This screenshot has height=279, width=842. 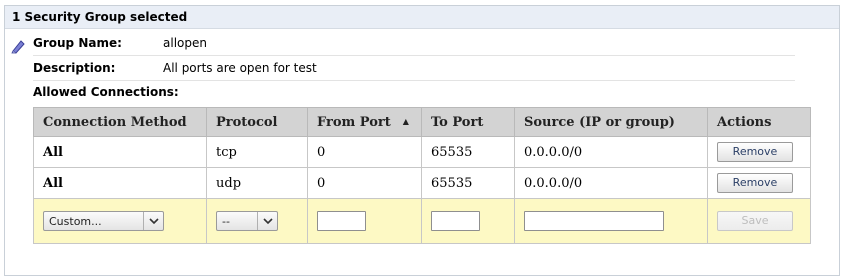 I want to click on from-port-input, so click(x=341, y=221).